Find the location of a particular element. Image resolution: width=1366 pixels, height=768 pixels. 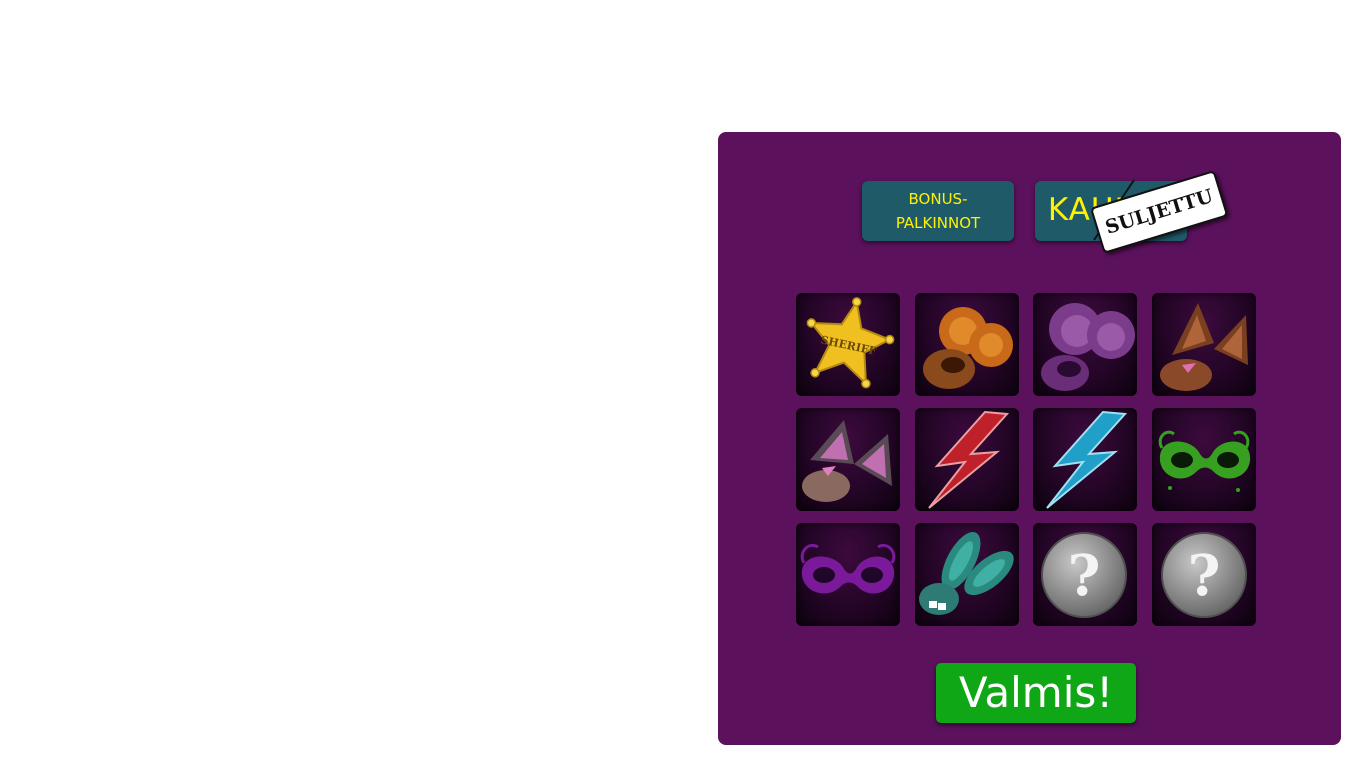

ready-button: Valmis! is located at coordinates (1036, 693).